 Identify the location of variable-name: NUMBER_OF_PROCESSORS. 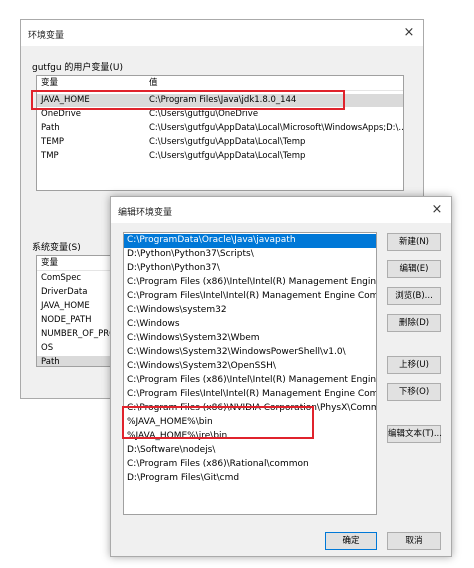
(78, 334).